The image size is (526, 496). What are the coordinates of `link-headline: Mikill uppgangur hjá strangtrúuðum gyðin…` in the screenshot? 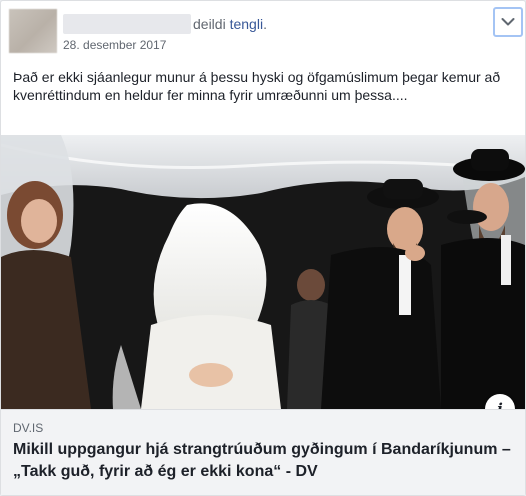 It's located at (263, 461).